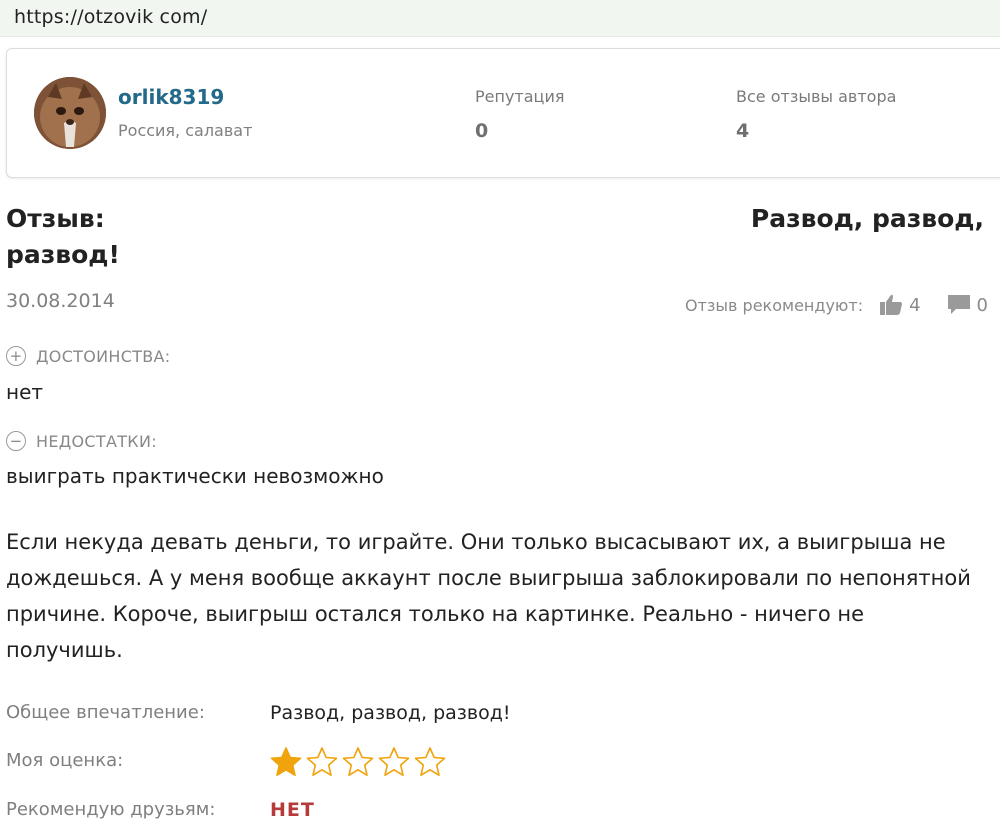  What do you see at coordinates (774, 305) in the screenshot?
I see `recommend-label: Отзыв рекомендуют:` at bounding box center [774, 305].